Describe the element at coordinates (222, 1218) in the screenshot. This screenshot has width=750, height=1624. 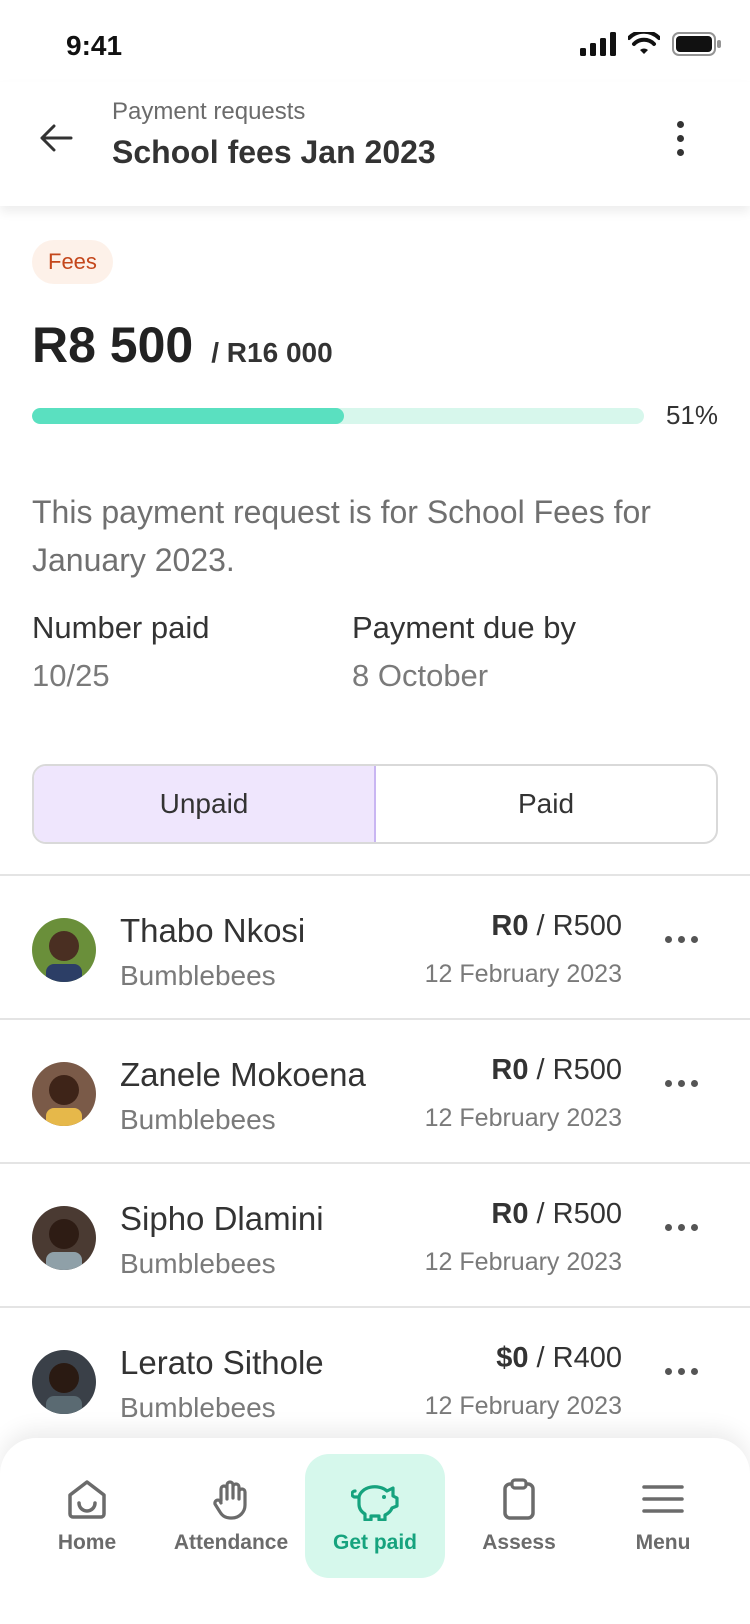
I see `child-name: Sipho Dlamini` at that location.